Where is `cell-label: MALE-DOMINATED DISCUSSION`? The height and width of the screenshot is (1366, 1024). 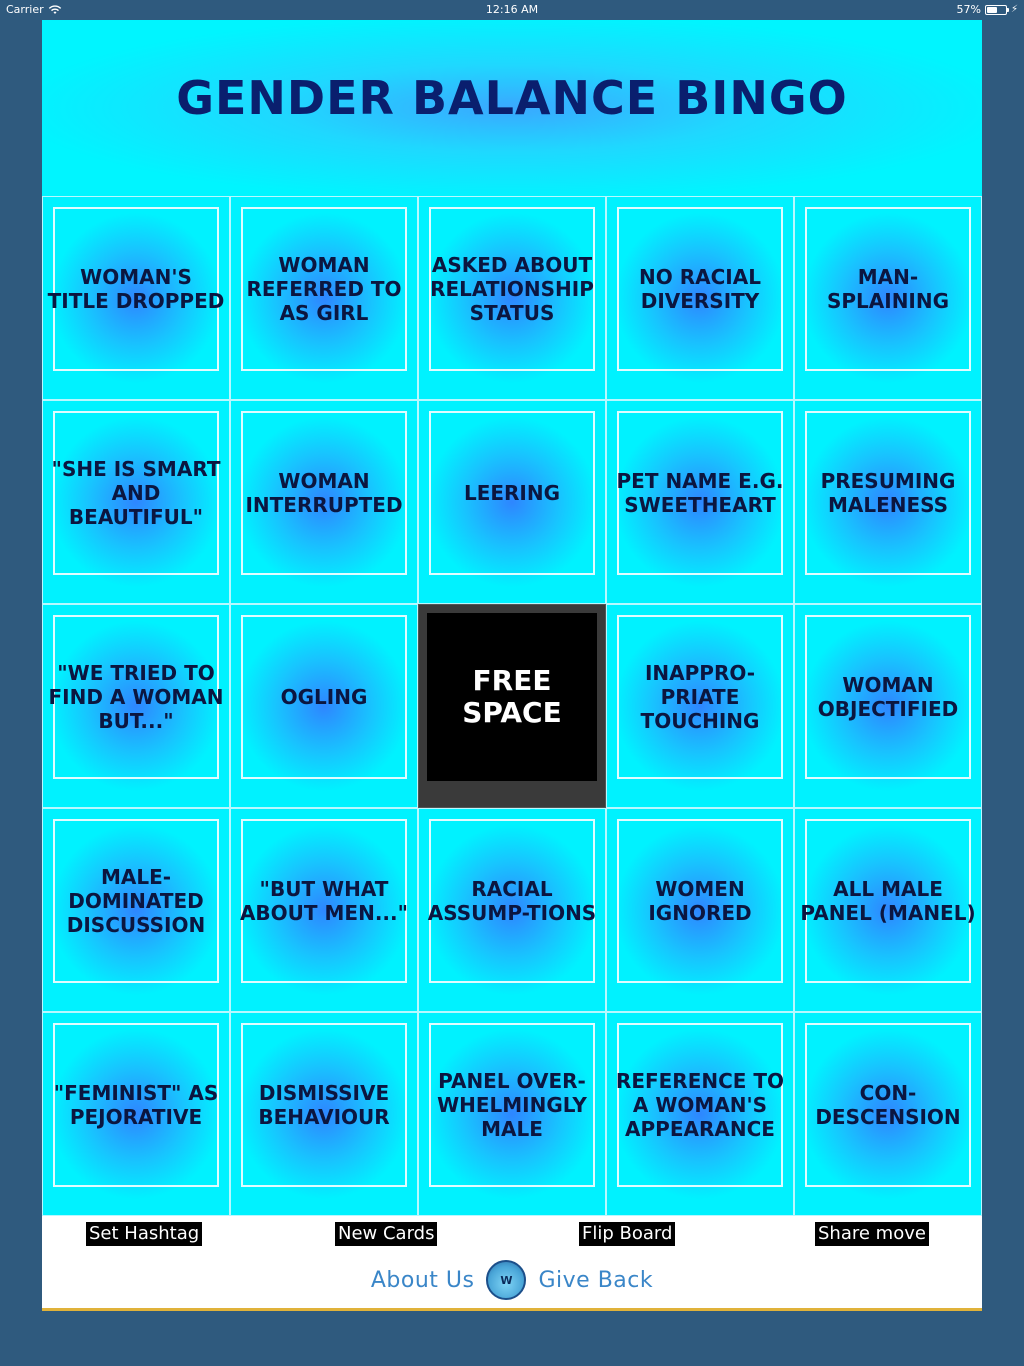
cell-label: MALE-DOMINATED DISCUSSION is located at coordinates (136, 901).